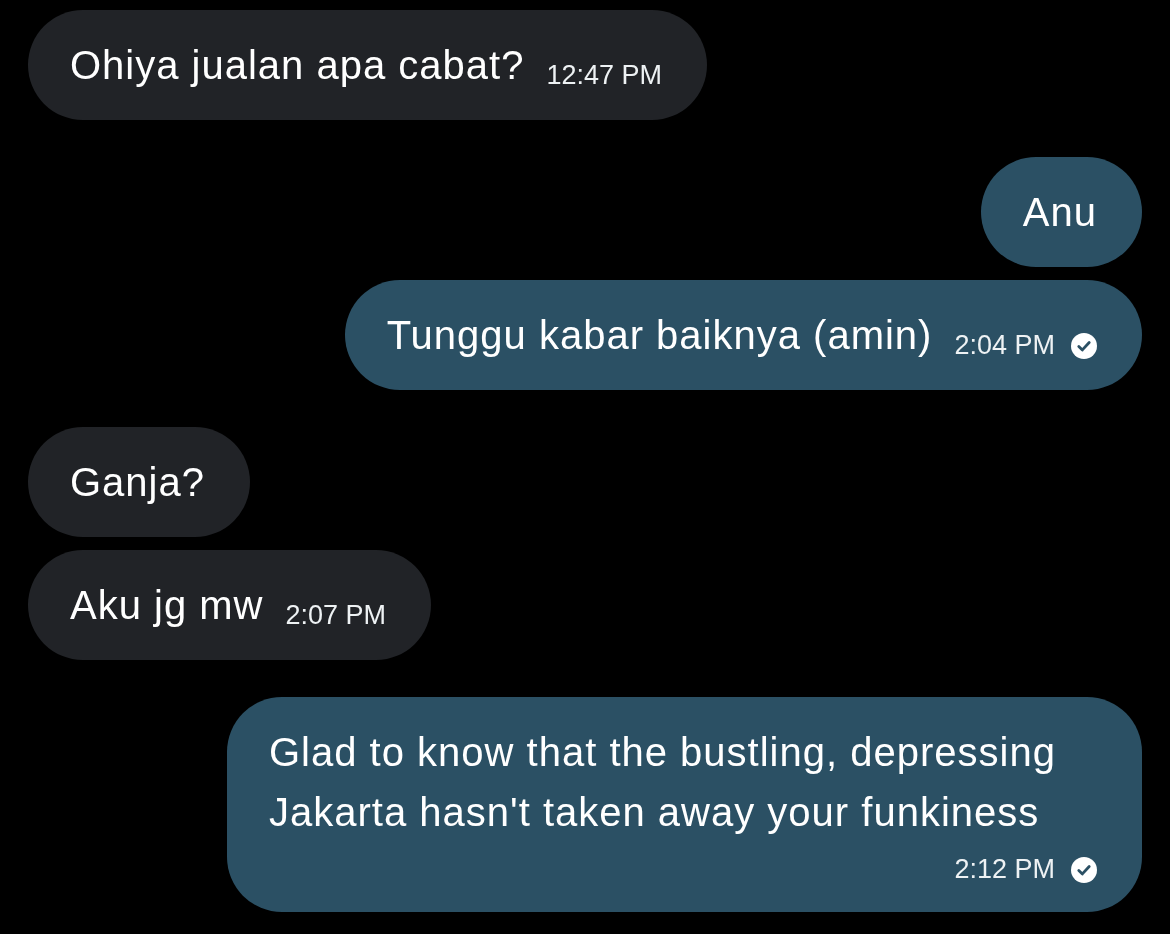 The image size is (1170, 934). What do you see at coordinates (604, 75) in the screenshot?
I see `timestamp: 12:47 PM` at bounding box center [604, 75].